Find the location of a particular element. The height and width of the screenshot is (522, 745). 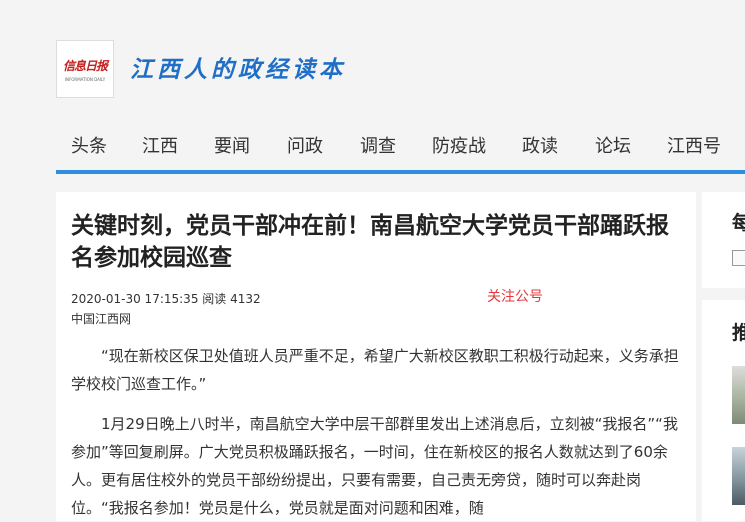

nav-item-headlines: 头条 is located at coordinates (89, 145).